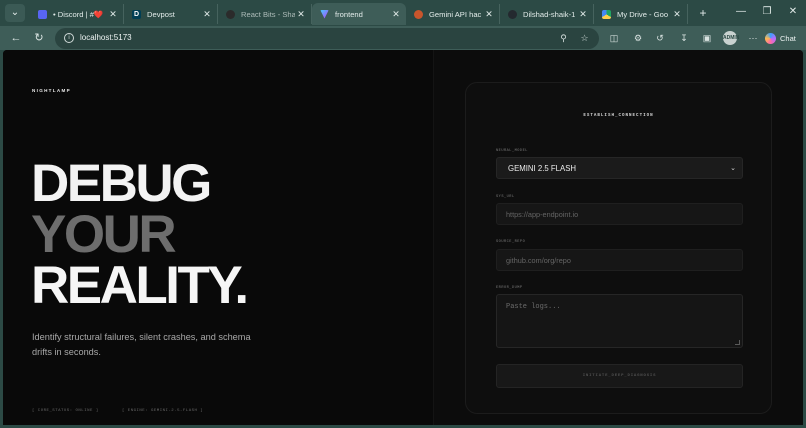 Image resolution: width=806 pixels, height=428 pixels. What do you see at coordinates (509, 288) in the screenshot?
I see `logs-label: ERROR_DUMP` at bounding box center [509, 288].